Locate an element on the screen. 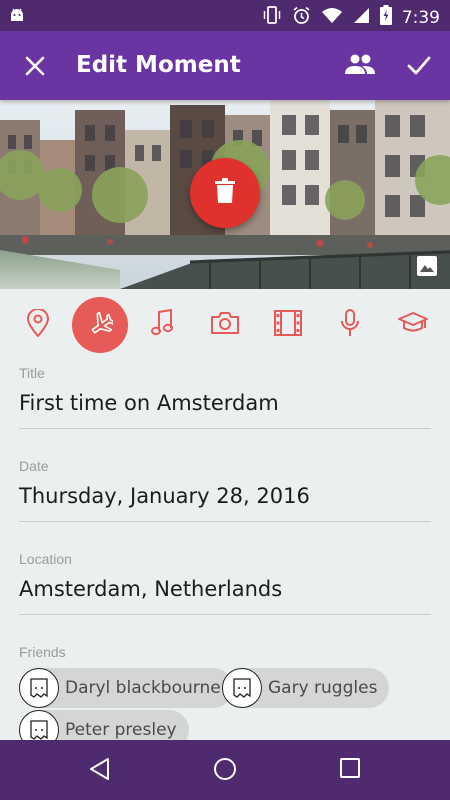 This screenshot has width=450, height=800. delete-photo-button is located at coordinates (225, 193).